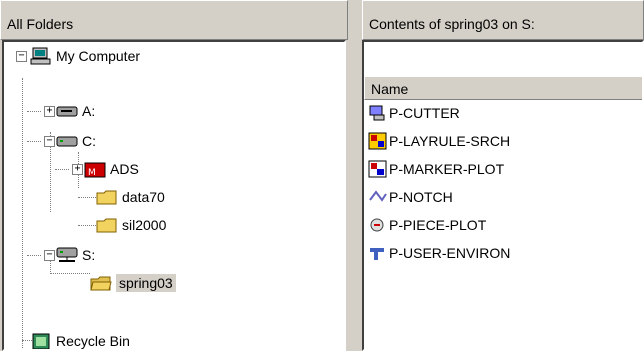 This screenshot has width=644, height=351. I want to click on expand-ads-toggle: +, so click(77, 169).